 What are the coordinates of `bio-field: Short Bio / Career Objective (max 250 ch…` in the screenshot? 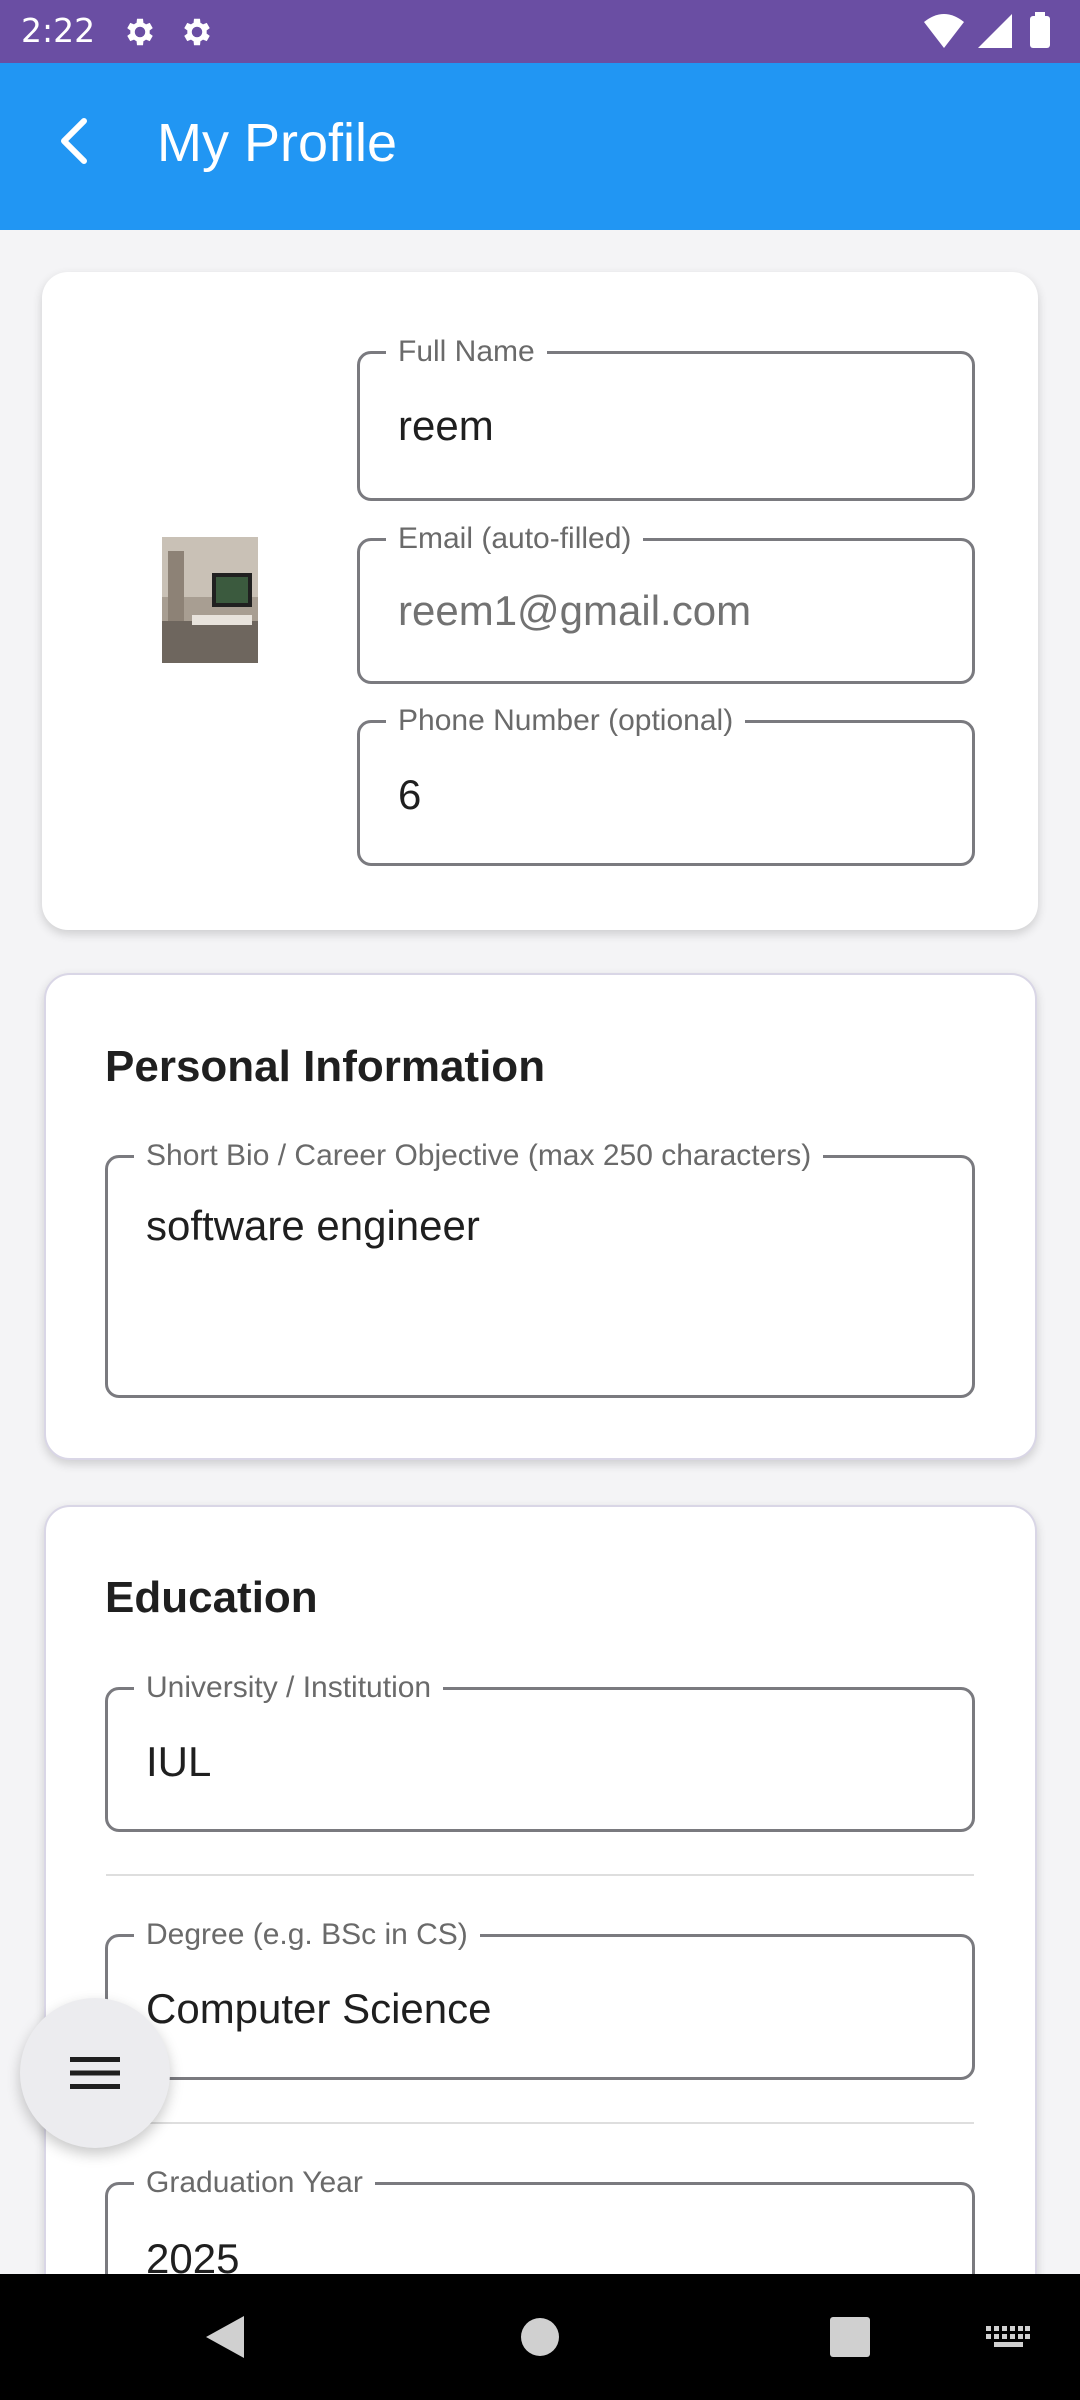 It's located at (540, 1268).